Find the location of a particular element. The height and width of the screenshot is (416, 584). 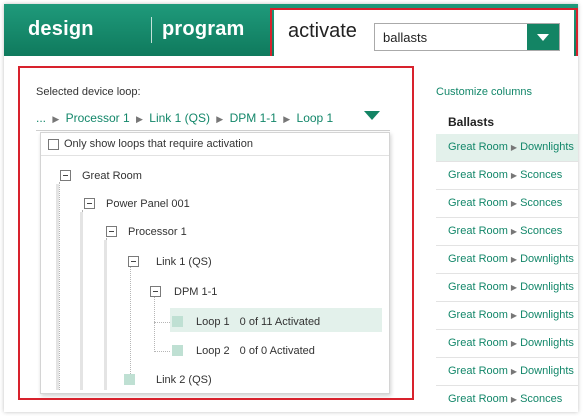

column-header-ballasts: Ballasts is located at coordinates (507, 122).